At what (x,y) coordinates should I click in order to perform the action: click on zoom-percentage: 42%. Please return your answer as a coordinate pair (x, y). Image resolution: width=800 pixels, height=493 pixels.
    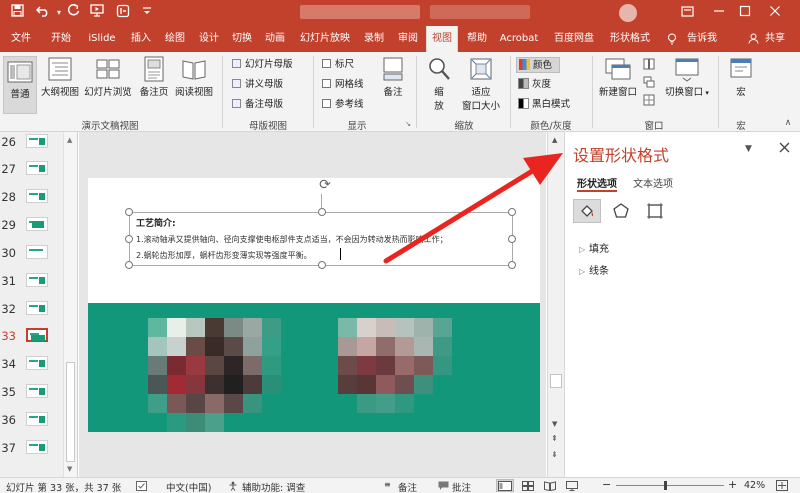
    Looking at the image, I should click on (754, 485).